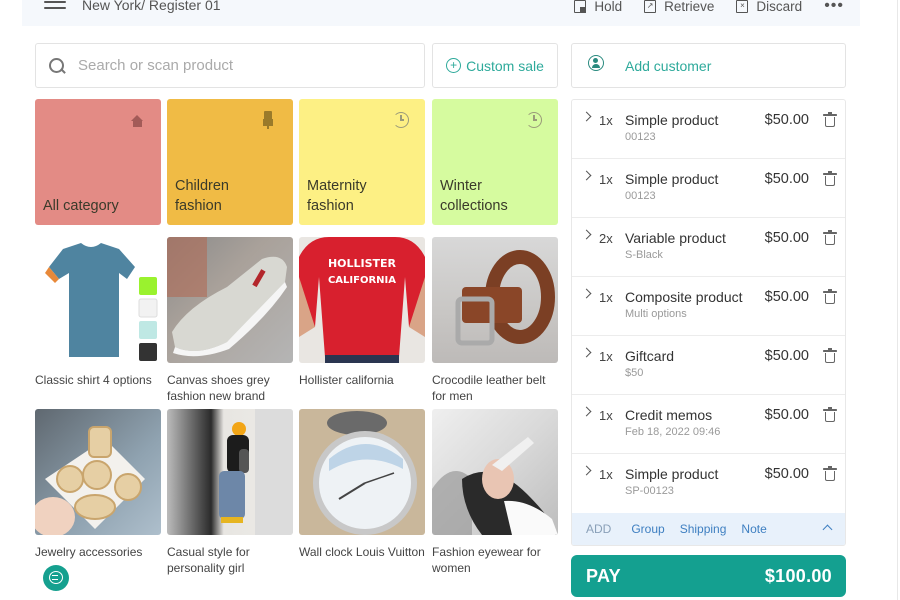  I want to click on discard-label: Discard, so click(779, 7).